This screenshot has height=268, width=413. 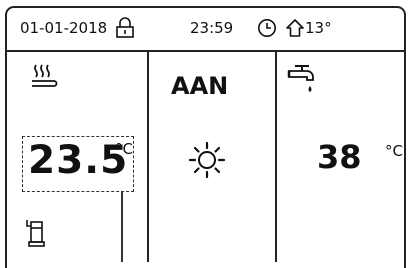 I want to click on date-display: 01-01-2018, so click(x=64, y=28).